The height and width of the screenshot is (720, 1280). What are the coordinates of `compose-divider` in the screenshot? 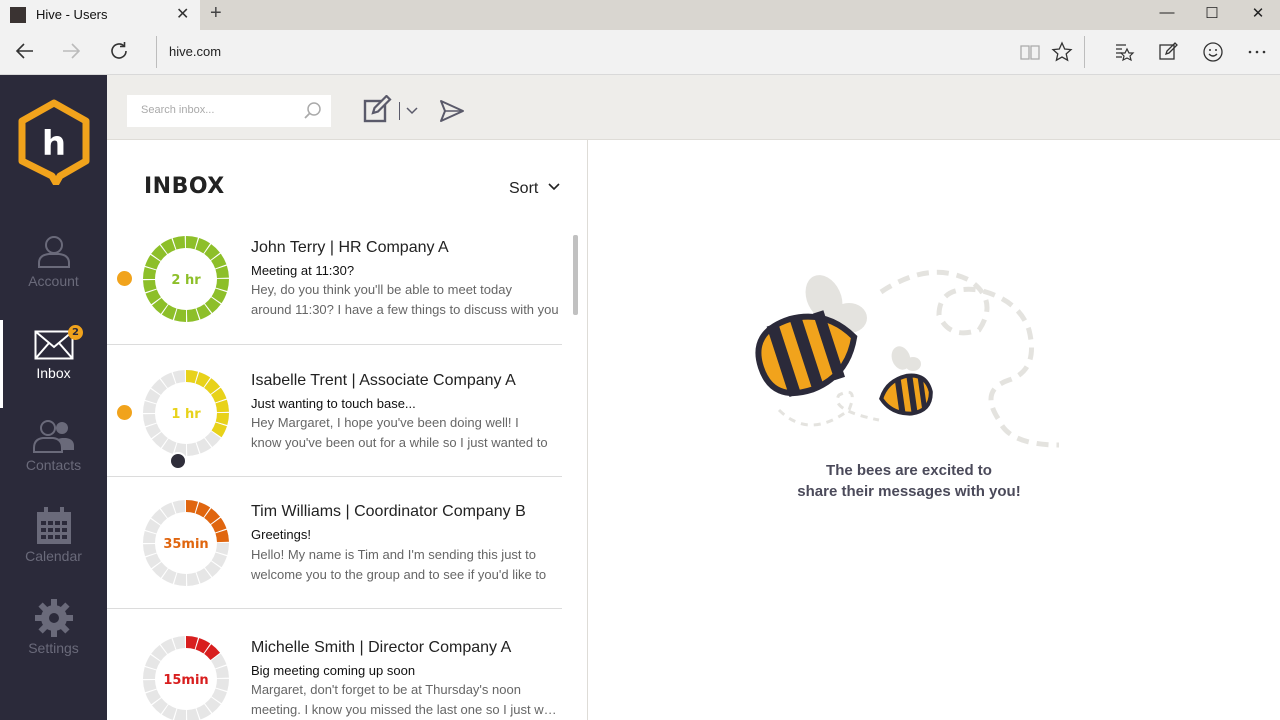 It's located at (399, 111).